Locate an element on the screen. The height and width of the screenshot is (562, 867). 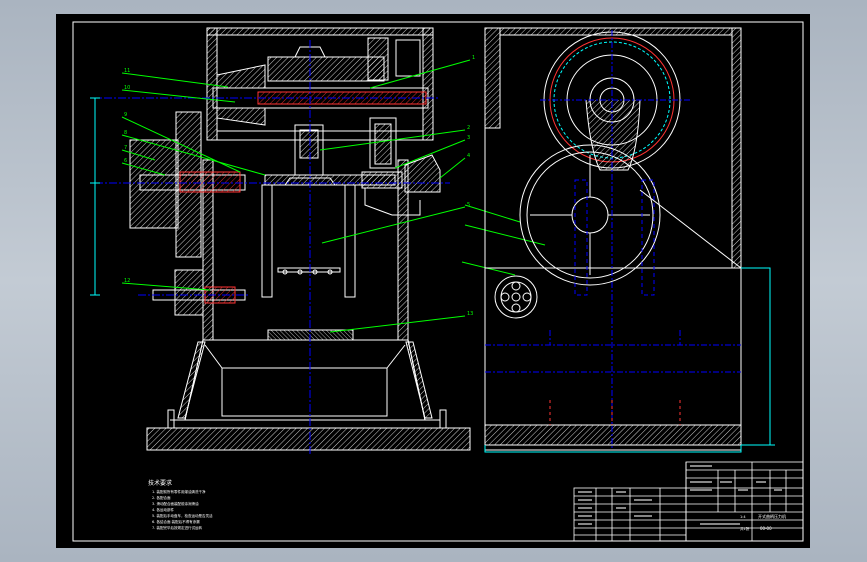
note-7: 7. 装配完毕后按规定进行试运转 is located at coordinates (177, 527).